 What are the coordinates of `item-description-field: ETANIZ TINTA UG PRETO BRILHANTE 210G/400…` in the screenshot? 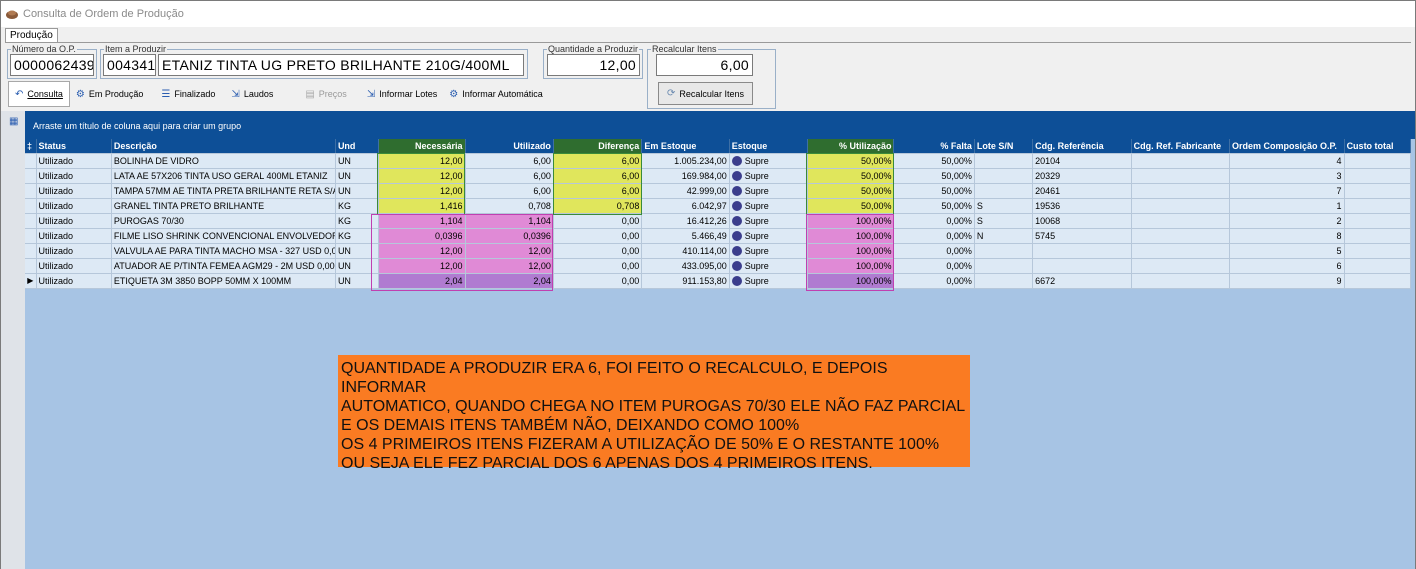 It's located at (341, 65).